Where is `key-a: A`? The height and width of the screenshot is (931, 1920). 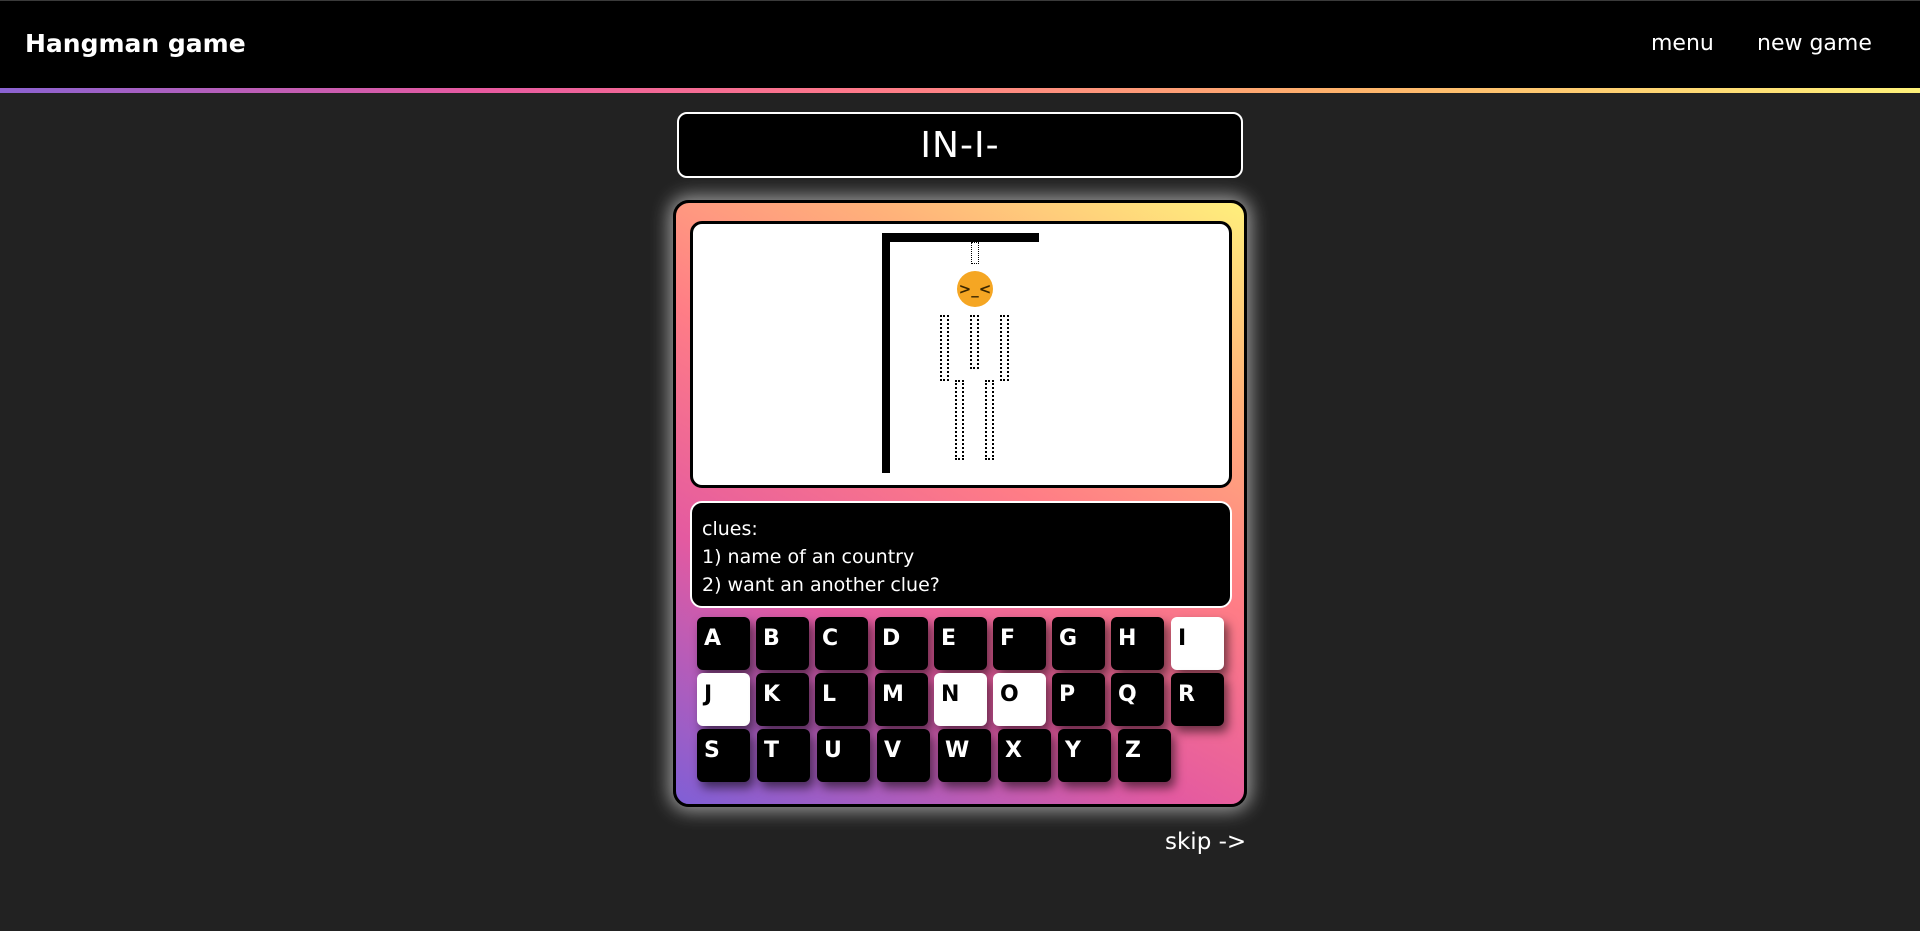
key-a: A is located at coordinates (723, 643).